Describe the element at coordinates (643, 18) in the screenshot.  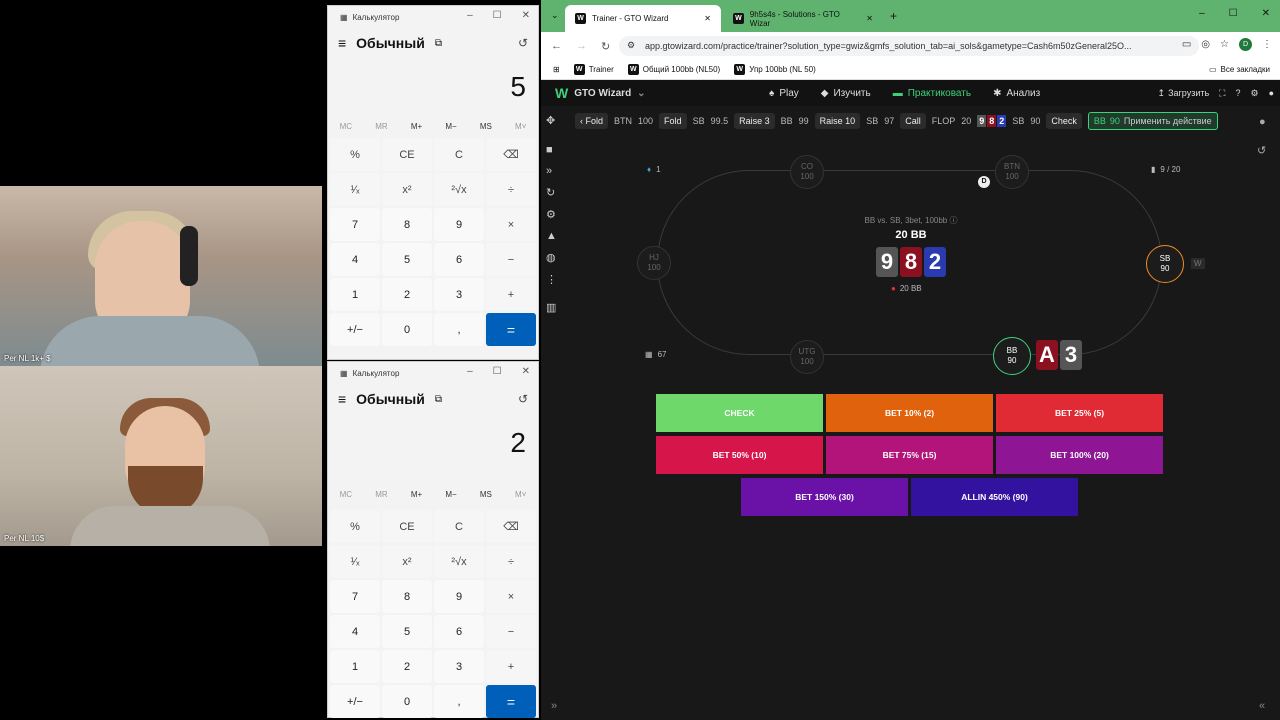
I see `tab-trainer: W Trainer - GTO Wizard ✕` at that location.